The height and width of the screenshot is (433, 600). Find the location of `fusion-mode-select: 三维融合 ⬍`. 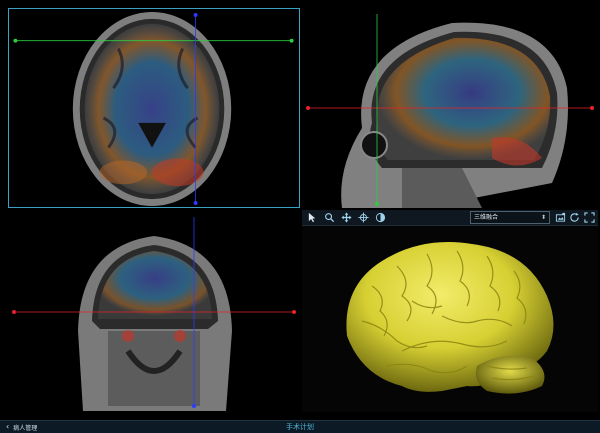

fusion-mode-select: 三维融合 ⬍ is located at coordinates (510, 217).